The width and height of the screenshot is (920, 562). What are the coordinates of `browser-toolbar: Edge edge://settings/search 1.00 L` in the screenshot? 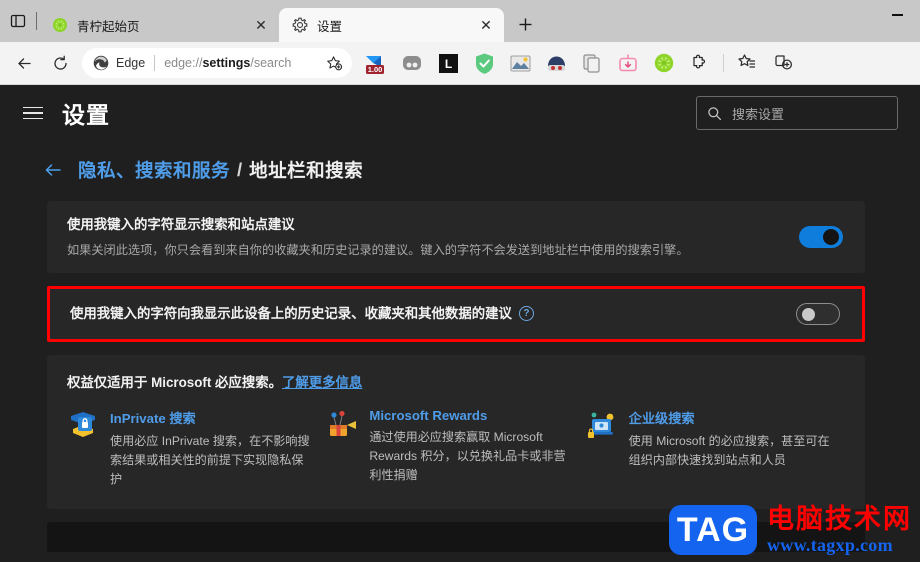 It's located at (460, 63).